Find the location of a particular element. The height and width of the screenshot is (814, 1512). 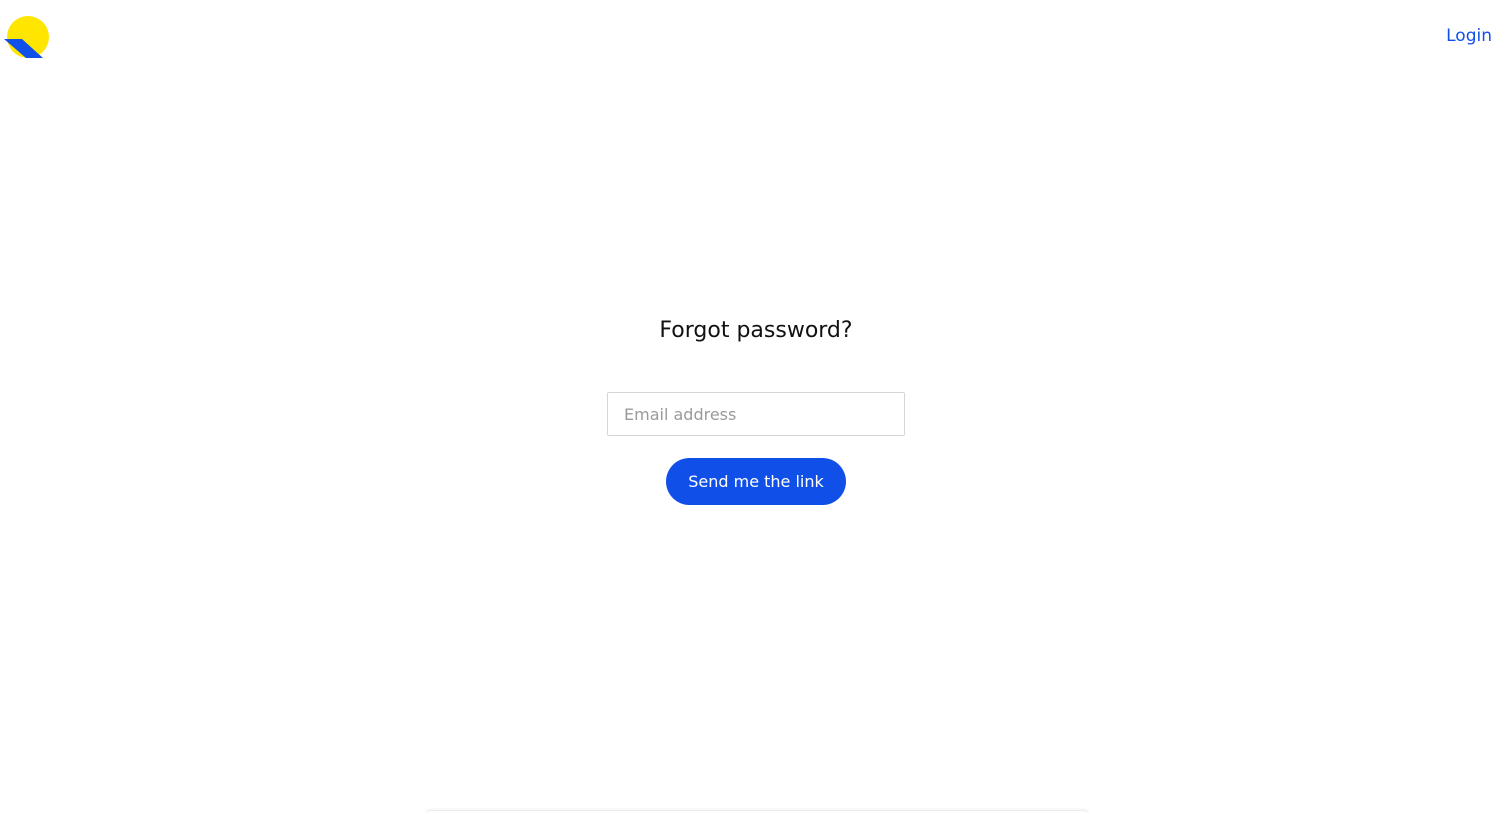

logo-icon is located at coordinates (27, 38).